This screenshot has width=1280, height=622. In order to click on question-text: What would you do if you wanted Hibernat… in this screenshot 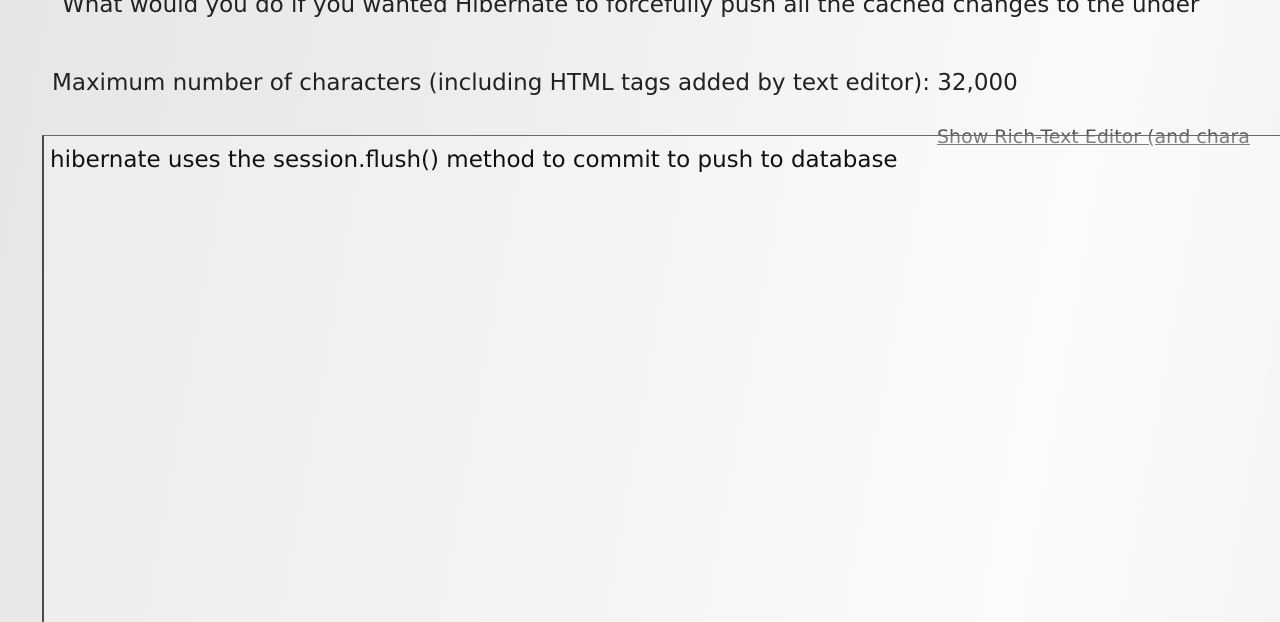, I will do `click(631, 9)`.